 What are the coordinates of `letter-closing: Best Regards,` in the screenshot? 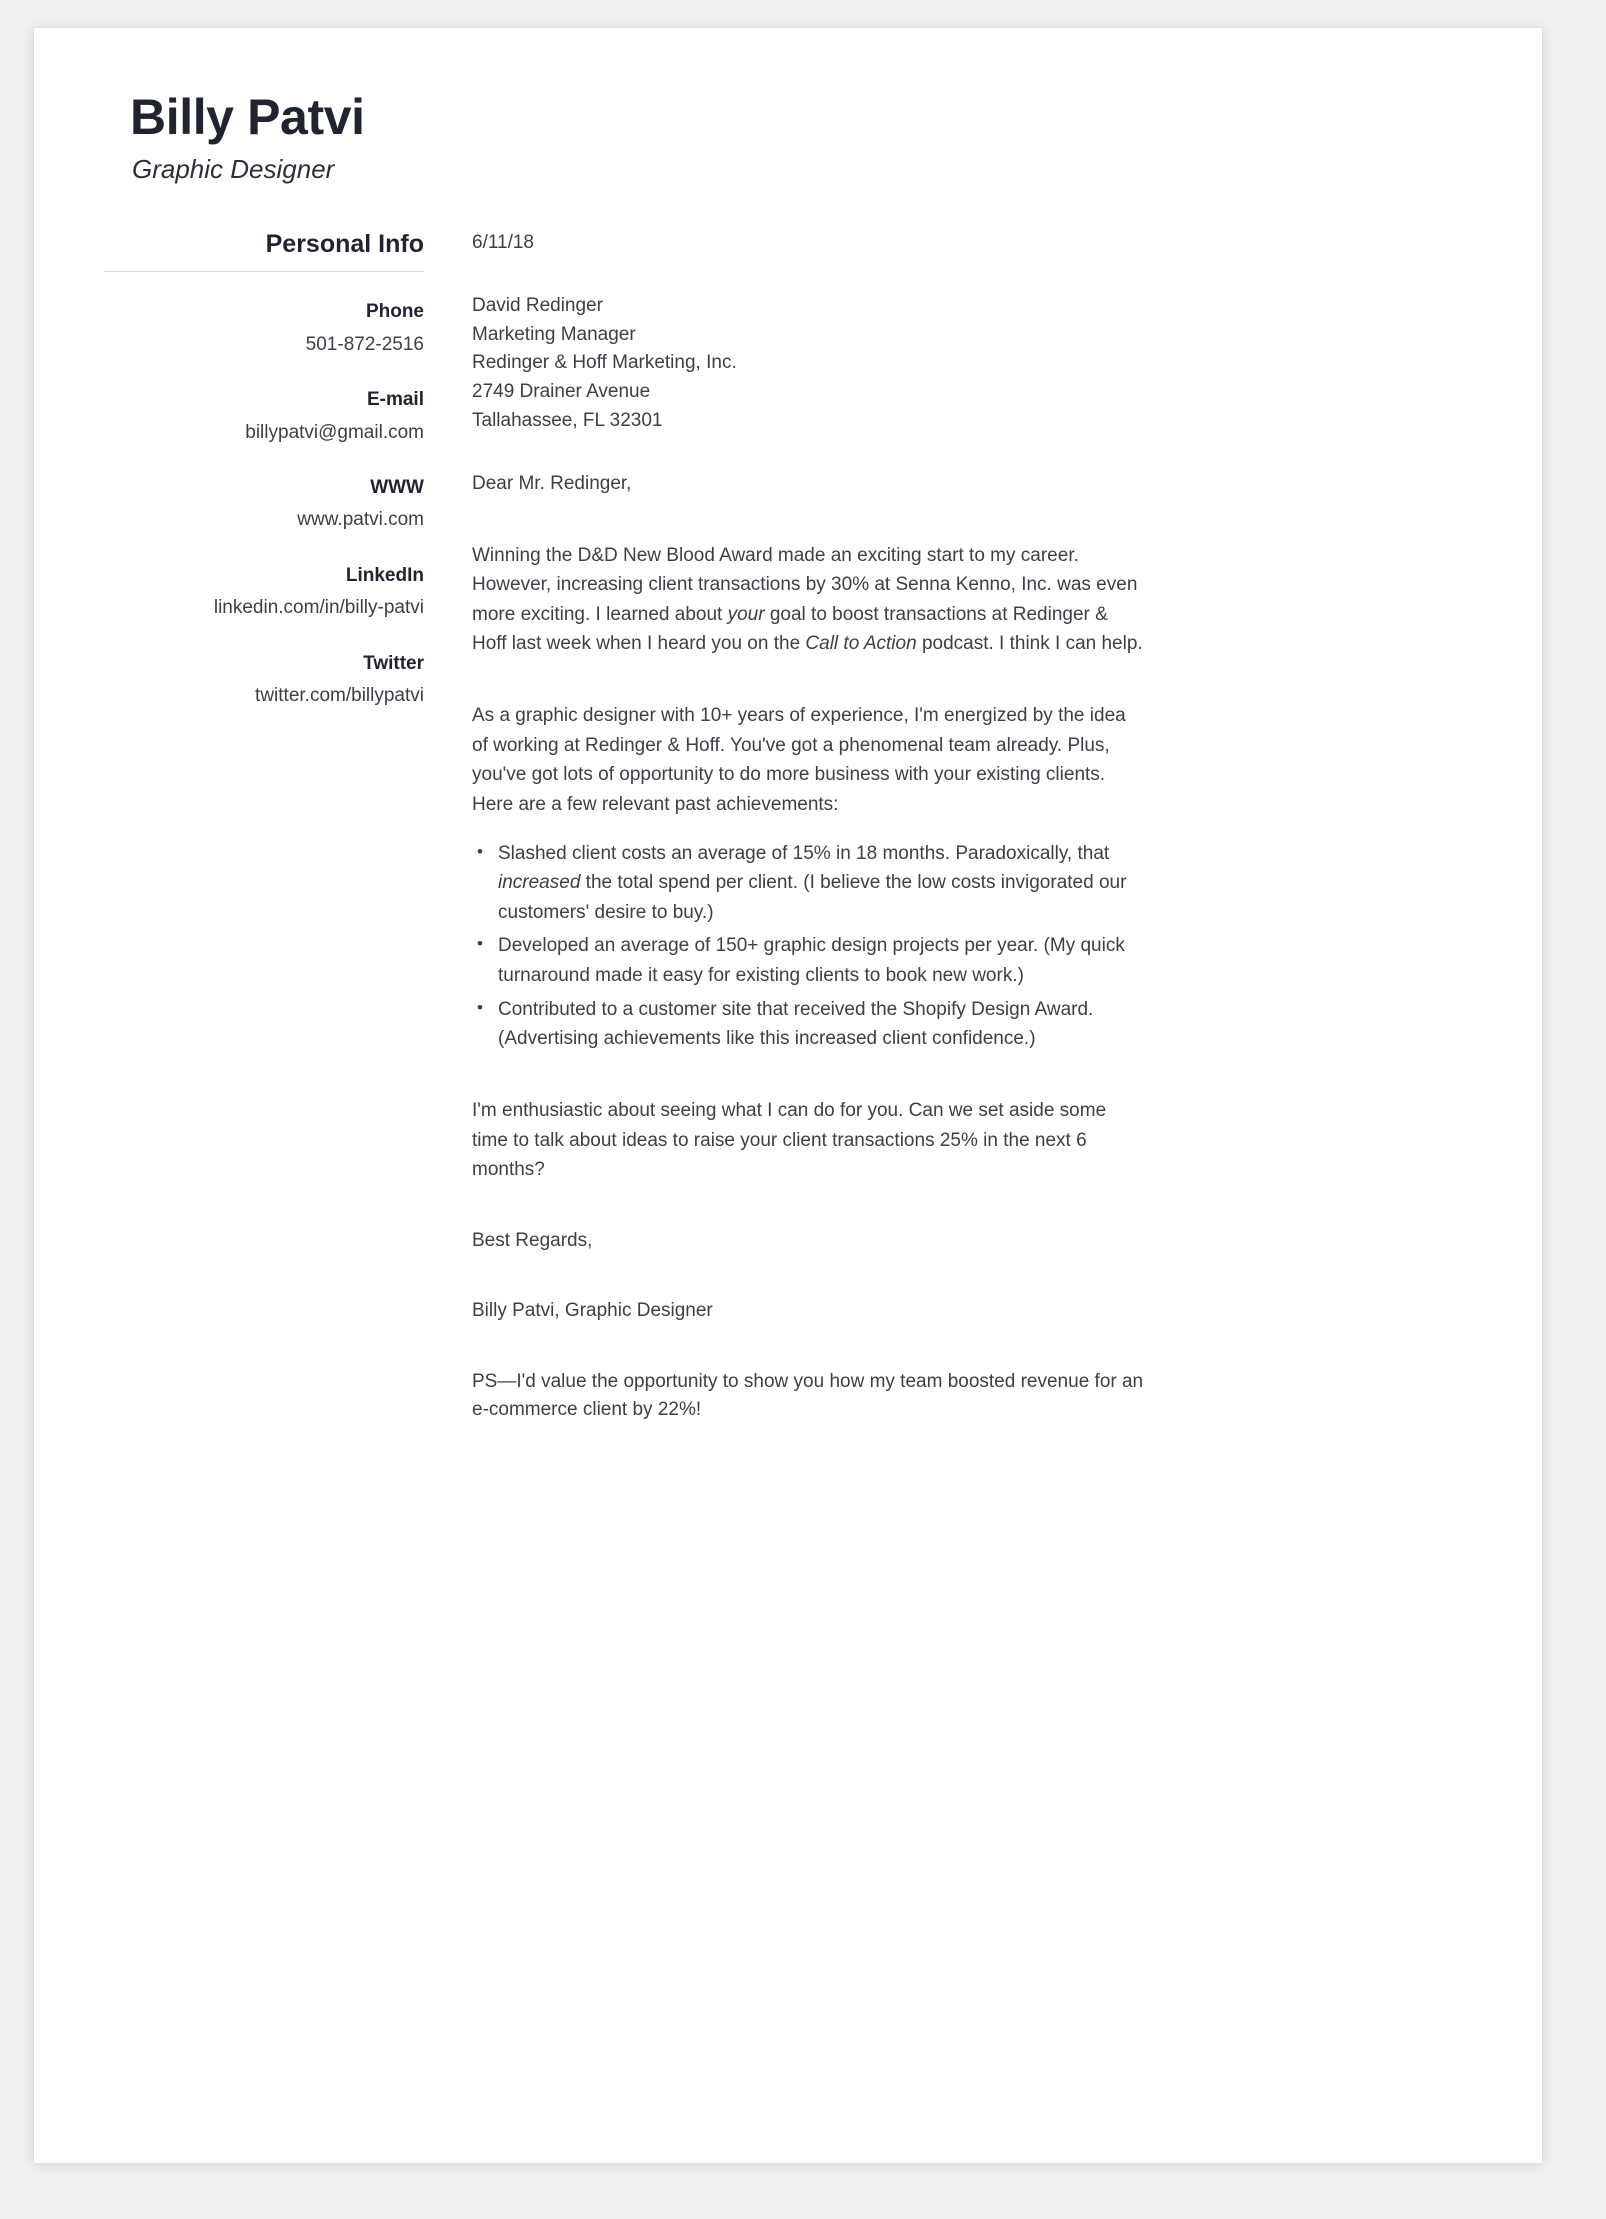 It's located at (532, 1240).